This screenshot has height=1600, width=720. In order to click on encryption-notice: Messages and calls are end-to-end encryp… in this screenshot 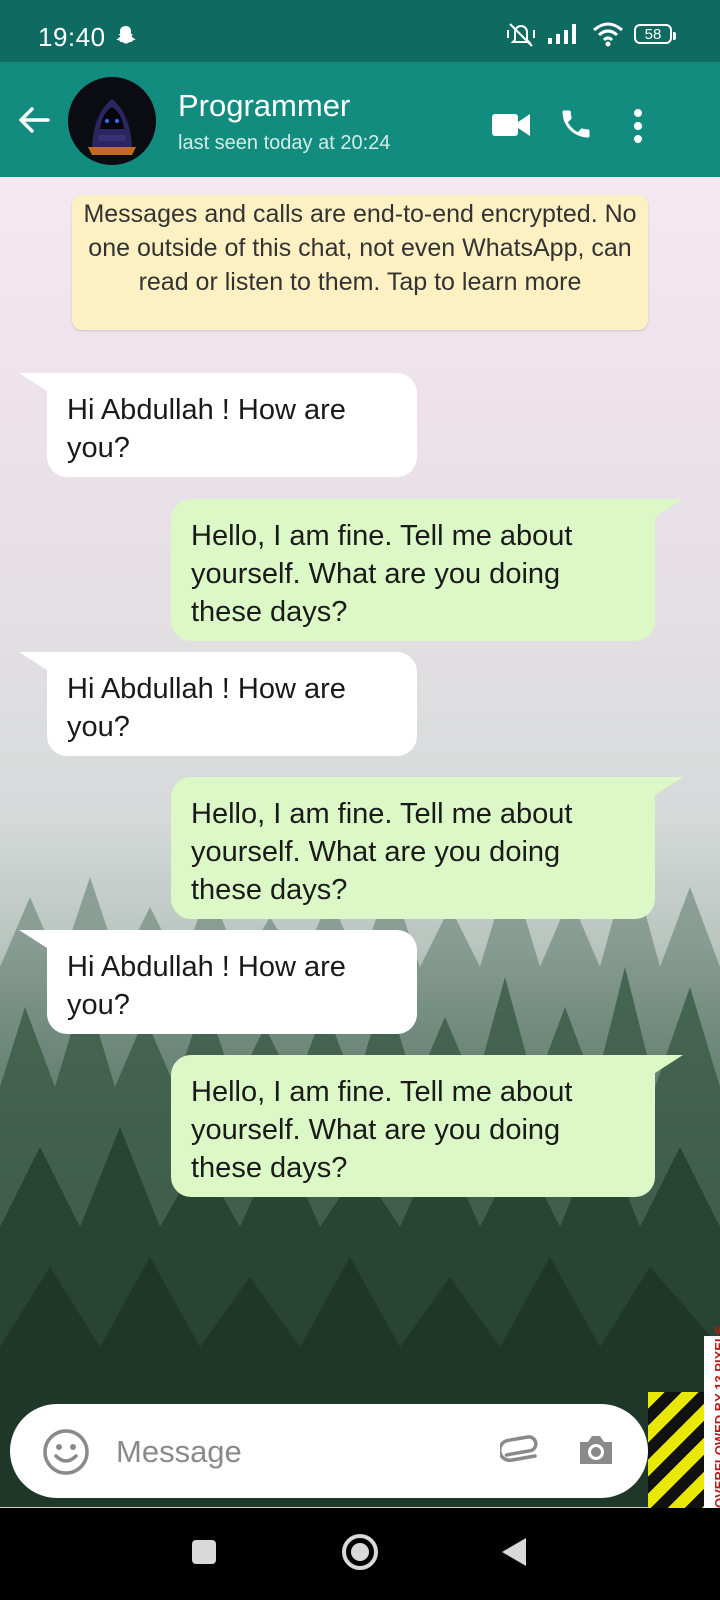, I will do `click(360, 262)`.